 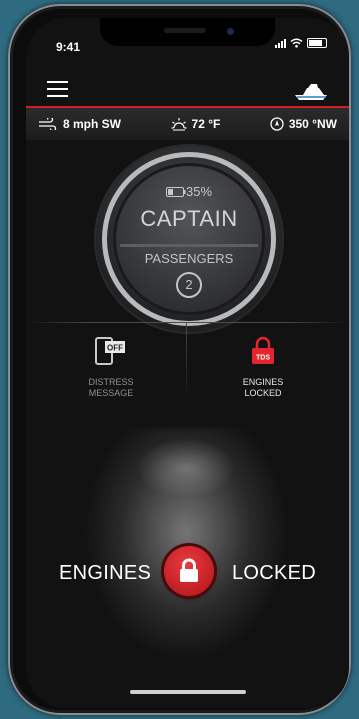 I want to click on distress-label: DISTRESS MESSAGE, so click(x=111, y=388).